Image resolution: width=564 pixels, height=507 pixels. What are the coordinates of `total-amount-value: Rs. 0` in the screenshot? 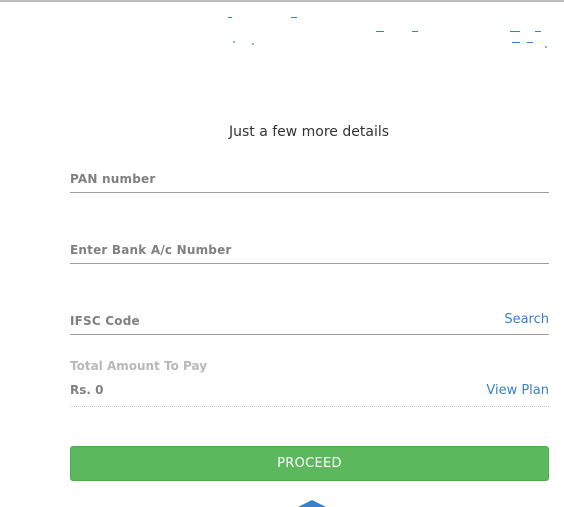 It's located at (87, 390).